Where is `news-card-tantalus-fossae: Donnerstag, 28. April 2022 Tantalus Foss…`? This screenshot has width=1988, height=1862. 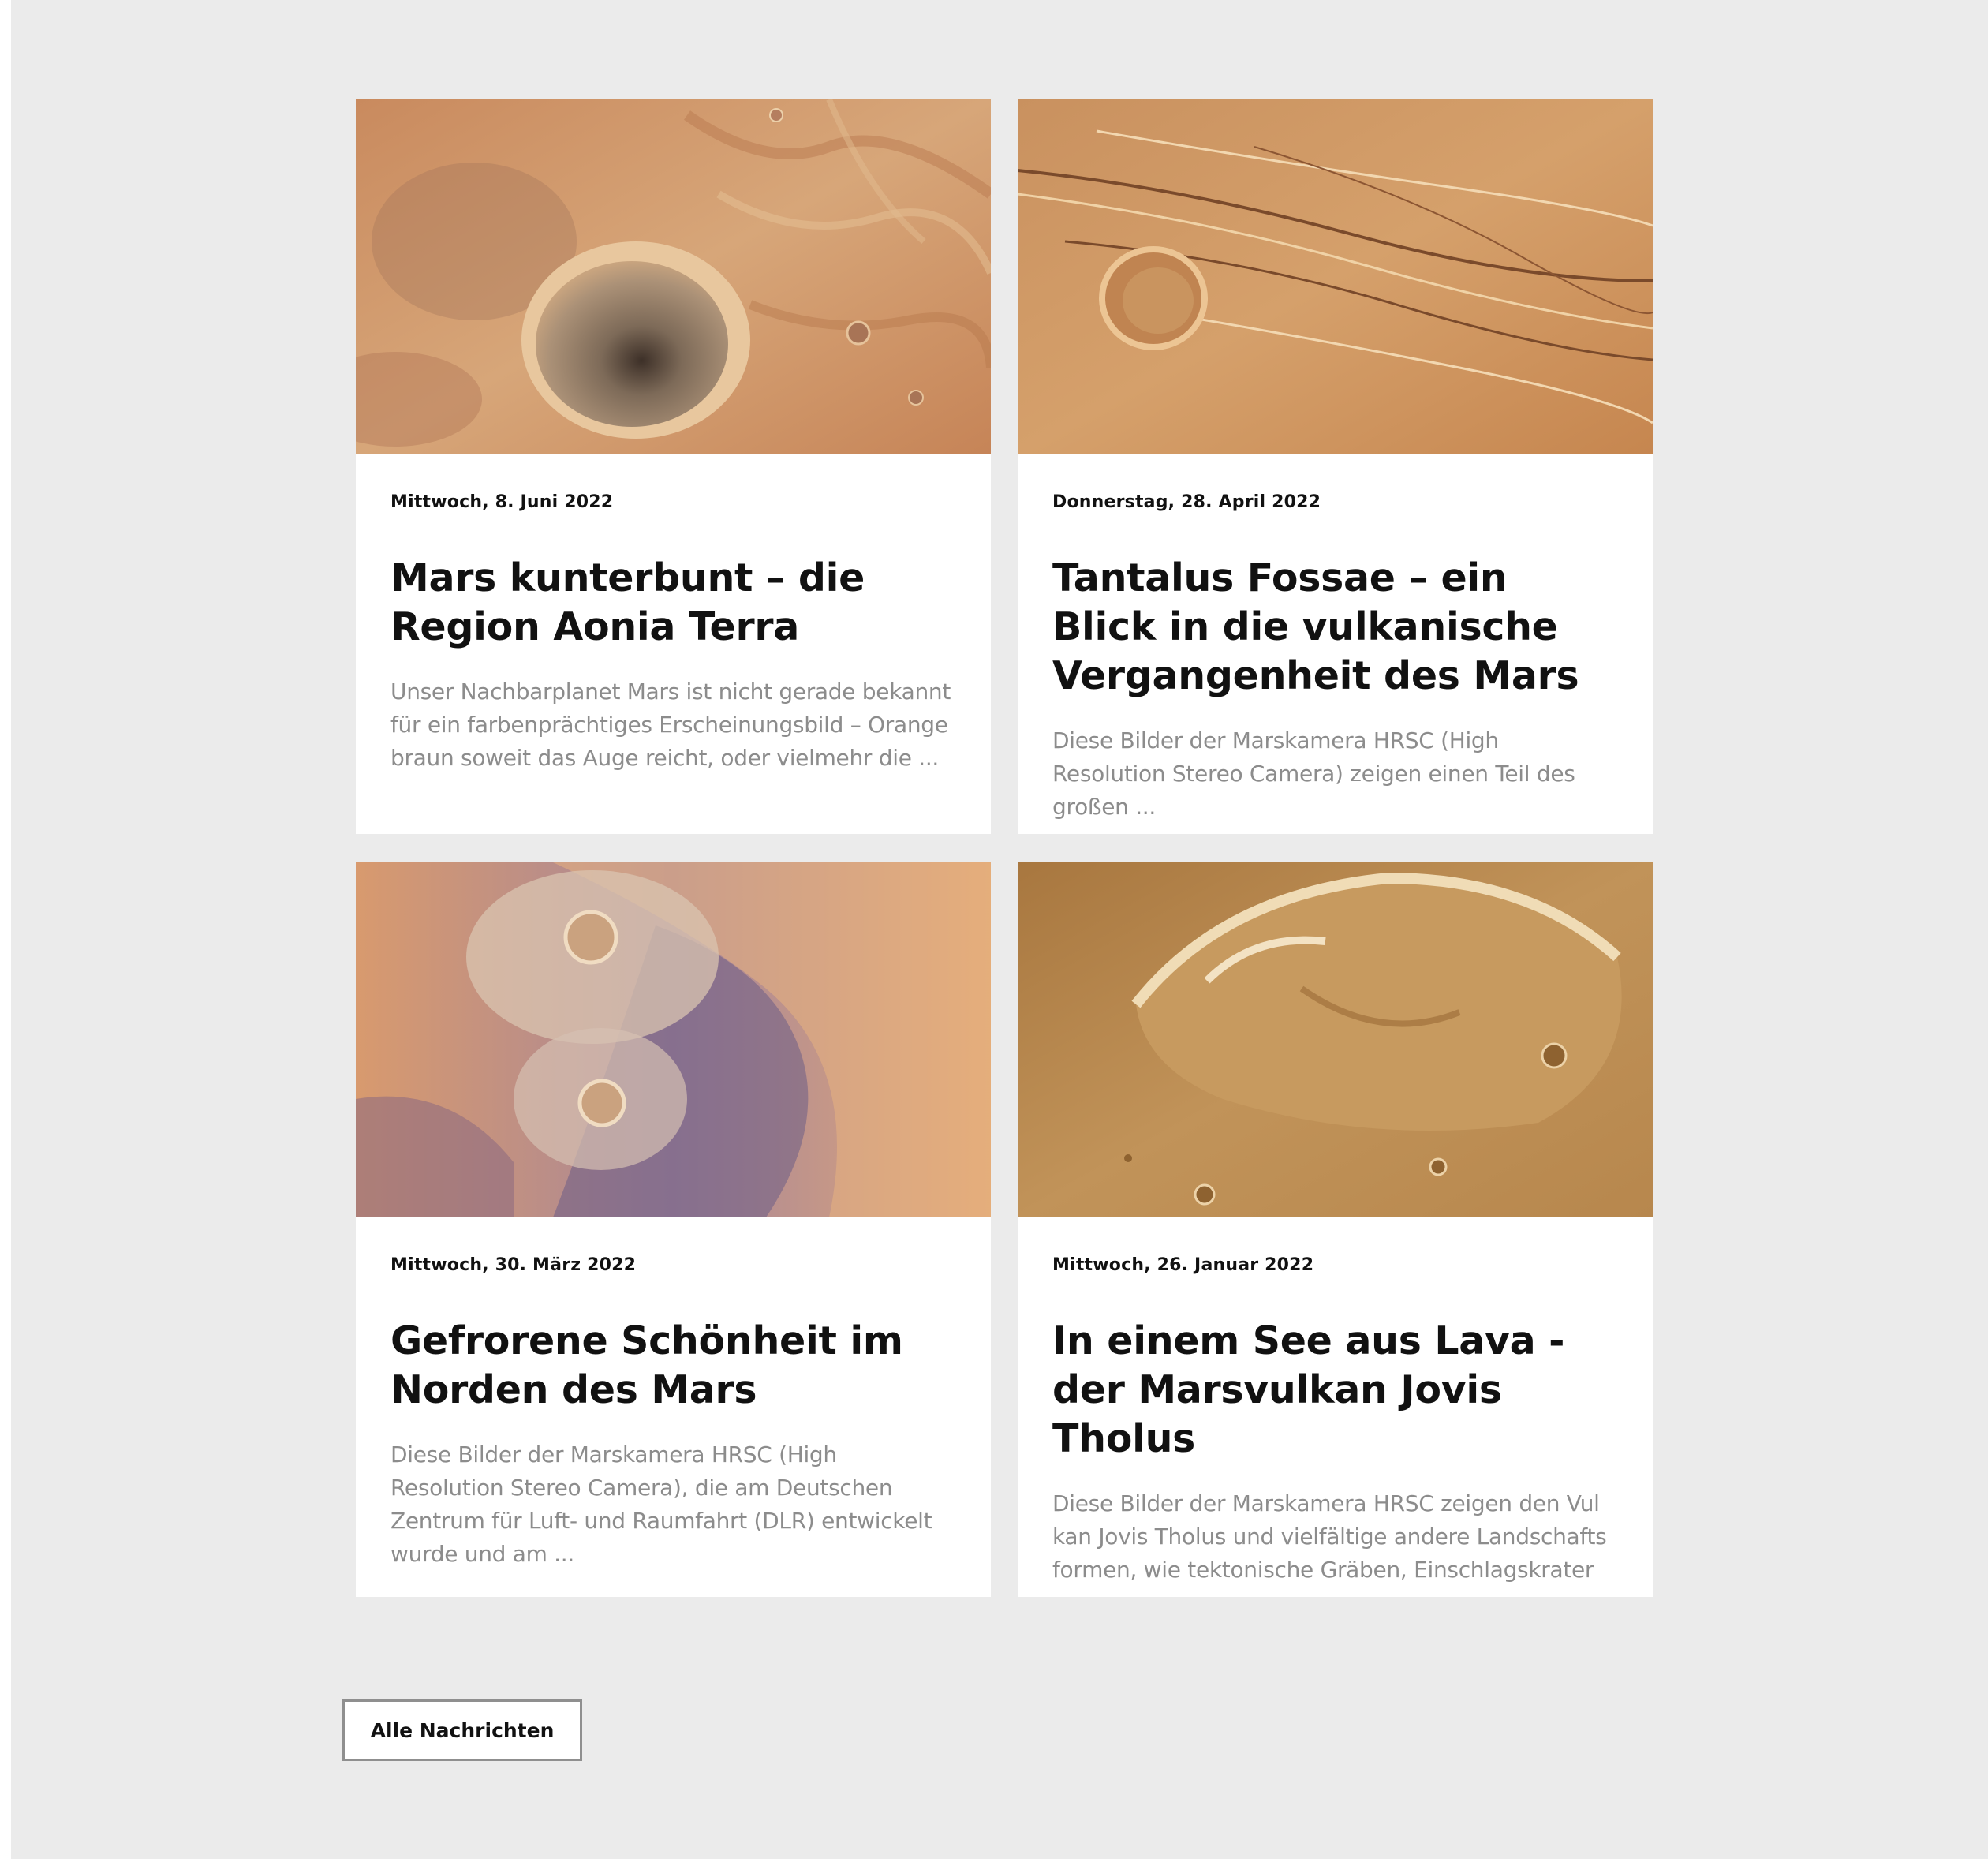
news-card-tantalus-fossae: Donnerstag, 28. April 2022 Tantalus Foss… is located at coordinates (1335, 466).